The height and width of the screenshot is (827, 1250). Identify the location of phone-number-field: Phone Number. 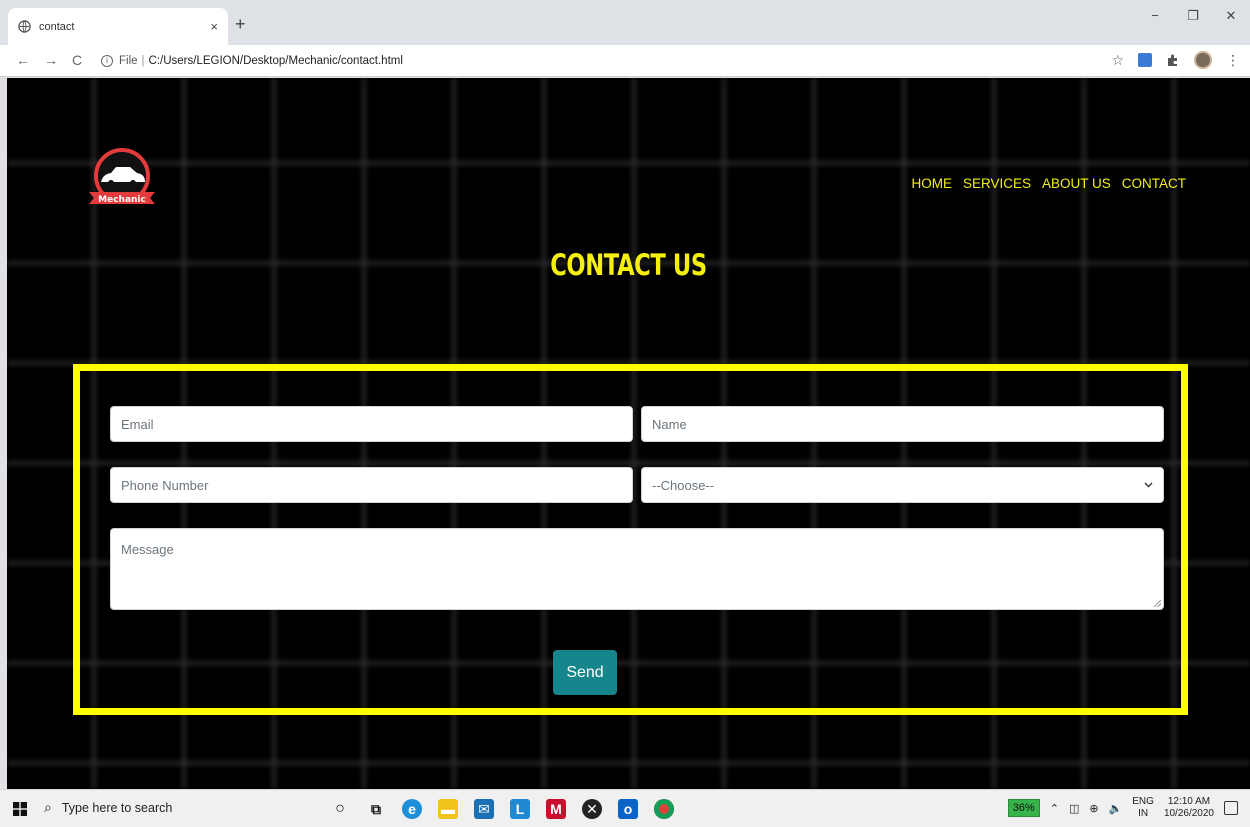
(371, 485).